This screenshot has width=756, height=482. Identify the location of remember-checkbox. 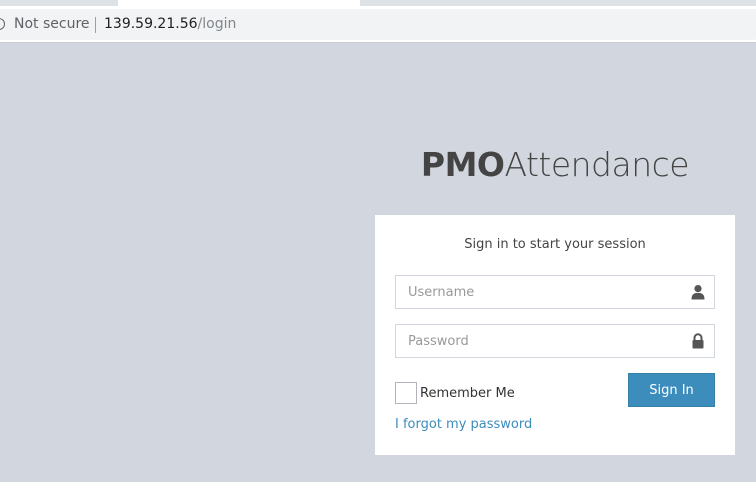
(406, 393).